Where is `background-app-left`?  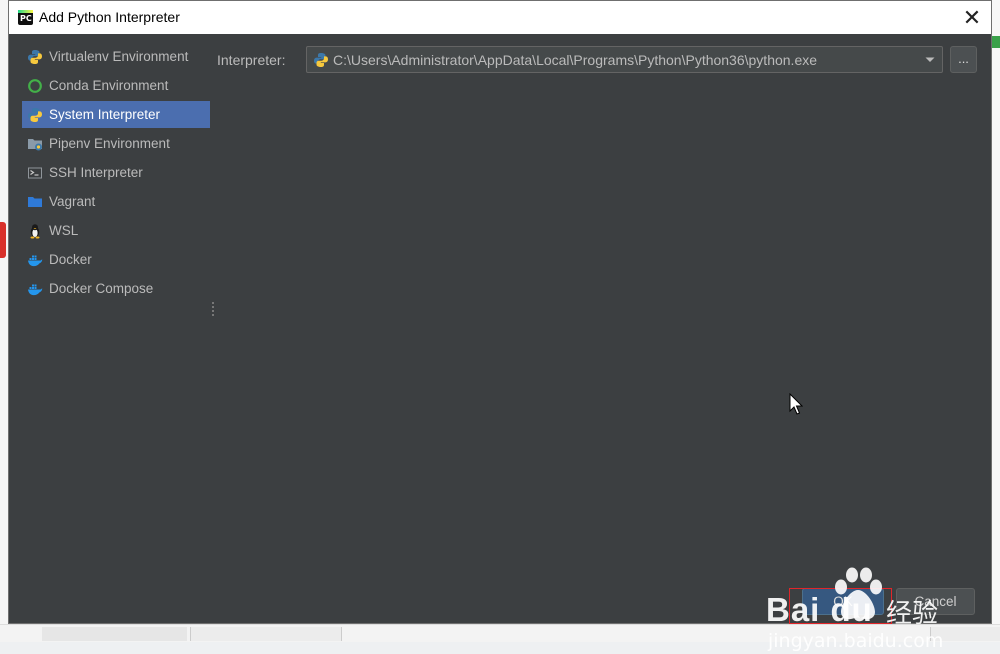 background-app-left is located at coordinates (4, 320).